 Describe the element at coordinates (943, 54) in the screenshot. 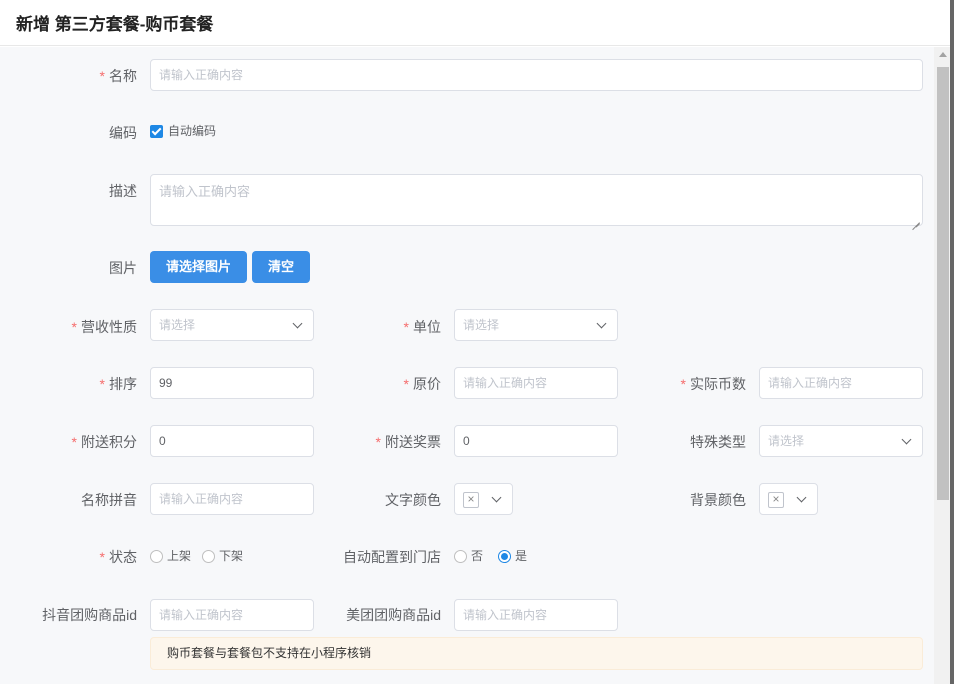

I see `scroll-up-arrow-icon` at that location.